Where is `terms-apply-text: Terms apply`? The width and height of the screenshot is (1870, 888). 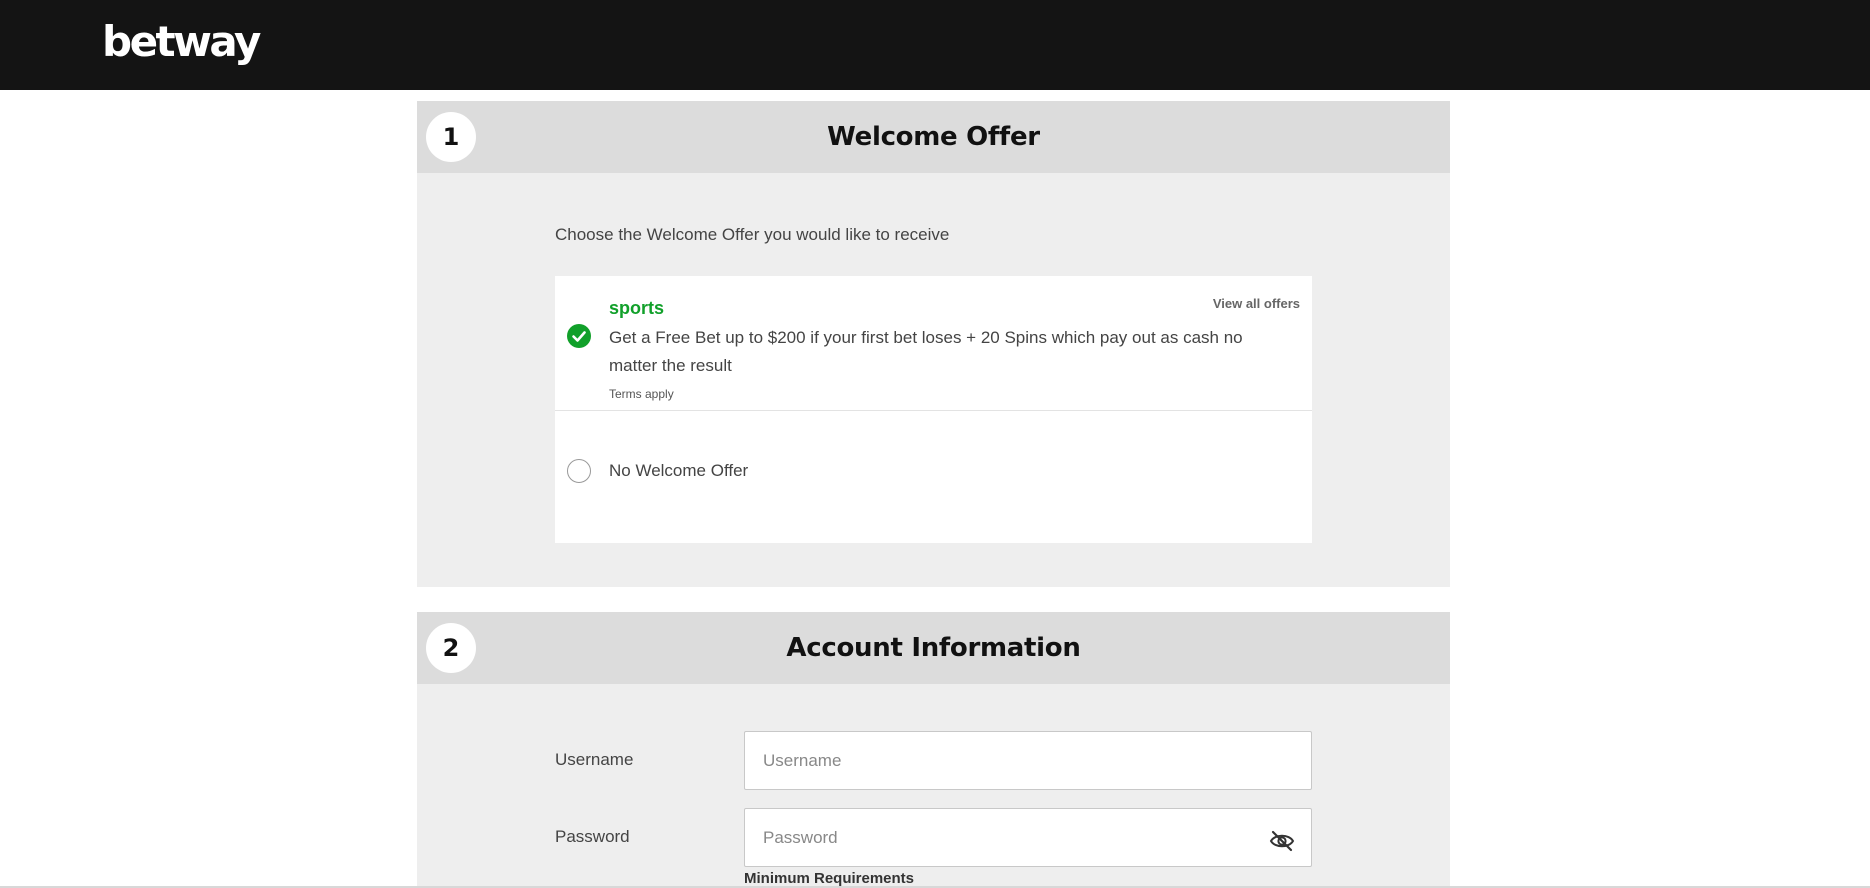
terms-apply-text: Terms apply is located at coordinates (641, 394).